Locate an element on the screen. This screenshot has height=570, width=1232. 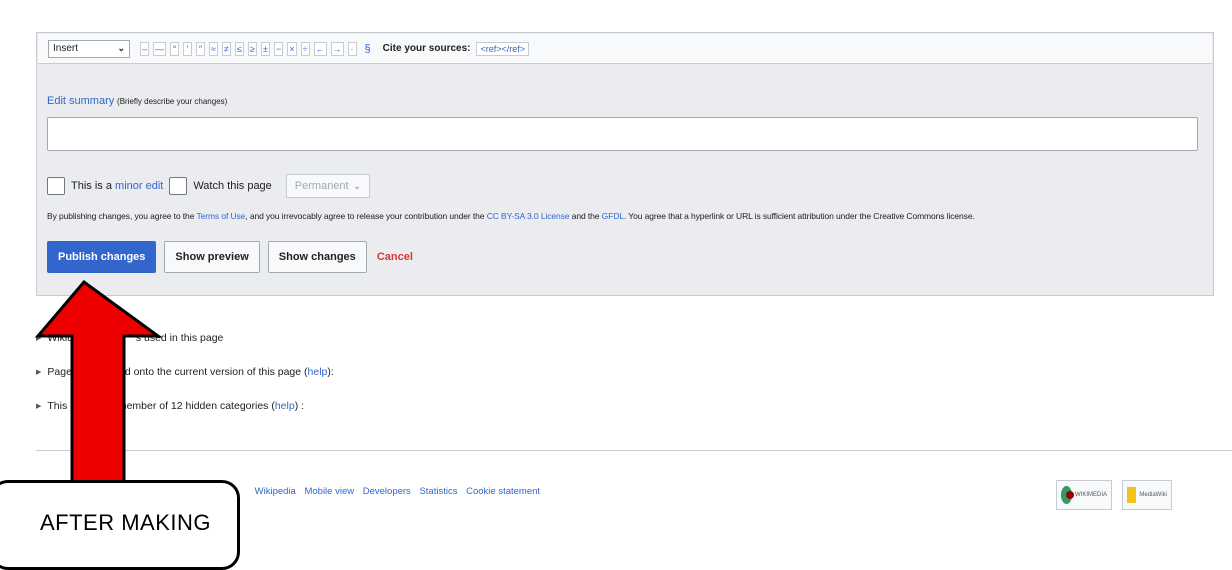
annotation-arrow is located at coordinates (98, 406).